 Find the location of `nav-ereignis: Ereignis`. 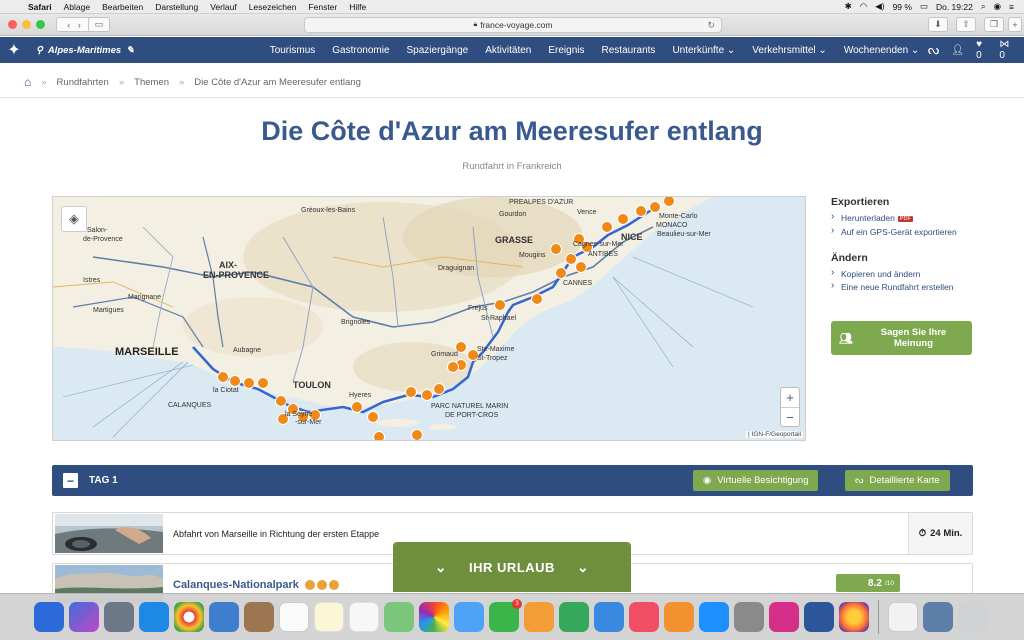

nav-ereignis: Ereignis is located at coordinates (566, 50).